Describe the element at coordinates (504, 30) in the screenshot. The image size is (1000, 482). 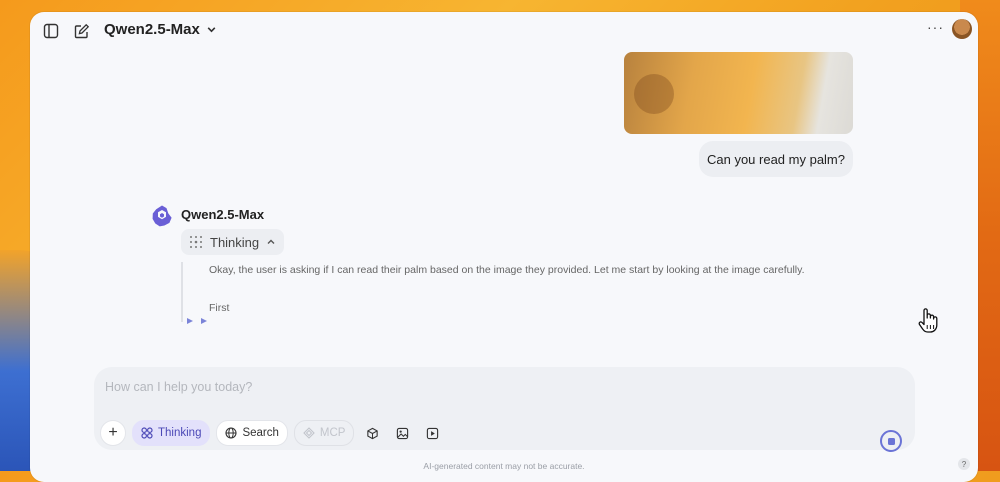
I see `top-bar: Qwen2.5-Max ···` at that location.